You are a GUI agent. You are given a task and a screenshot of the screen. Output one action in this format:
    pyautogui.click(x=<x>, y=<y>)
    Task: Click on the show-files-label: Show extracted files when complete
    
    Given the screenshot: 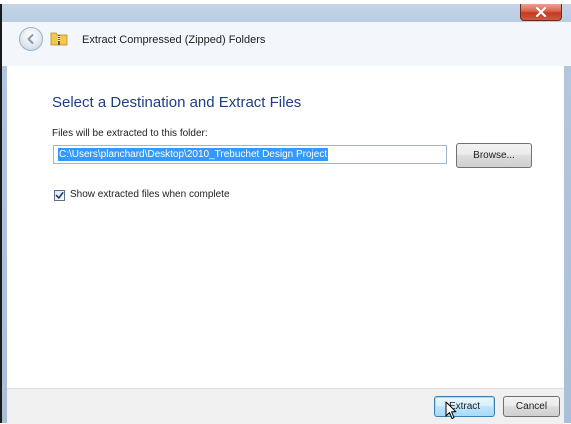 What is the action you would take?
    pyautogui.click(x=150, y=194)
    